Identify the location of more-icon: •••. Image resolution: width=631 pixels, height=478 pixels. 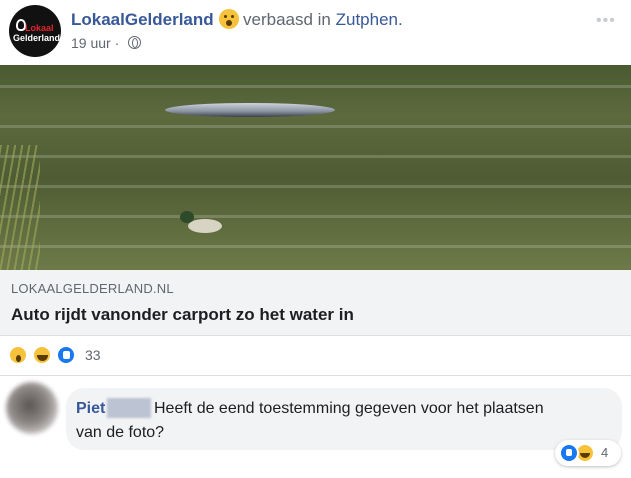
(606, 21).